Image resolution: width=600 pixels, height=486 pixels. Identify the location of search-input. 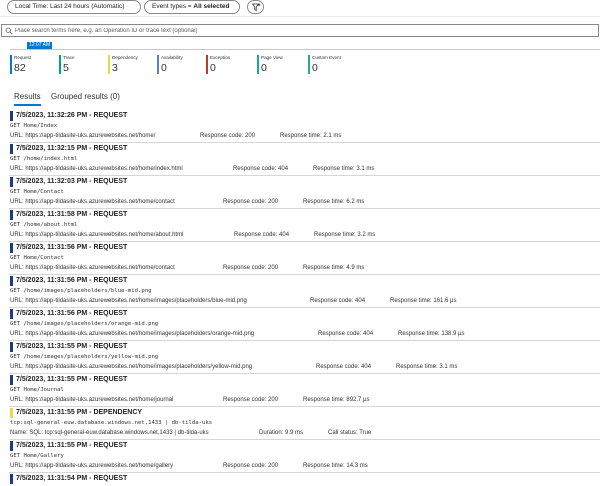
(305, 30).